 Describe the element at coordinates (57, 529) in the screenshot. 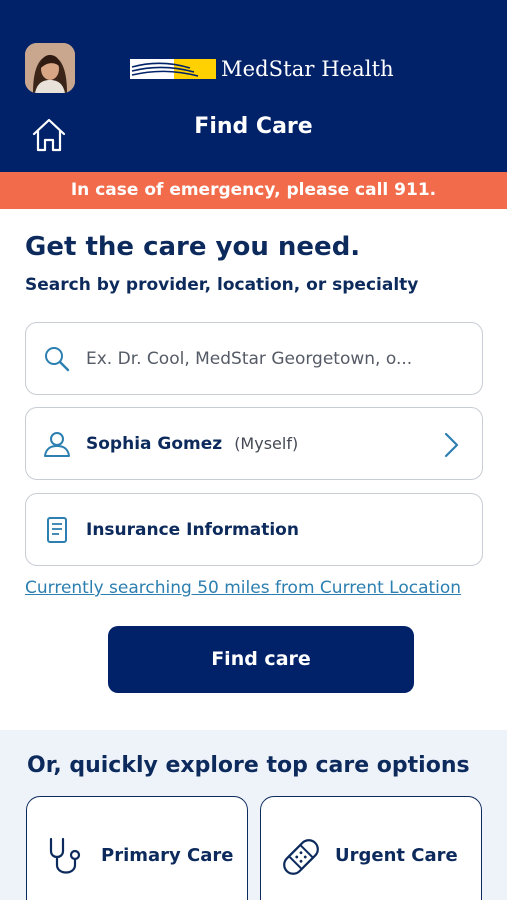

I see `document-icon` at that location.